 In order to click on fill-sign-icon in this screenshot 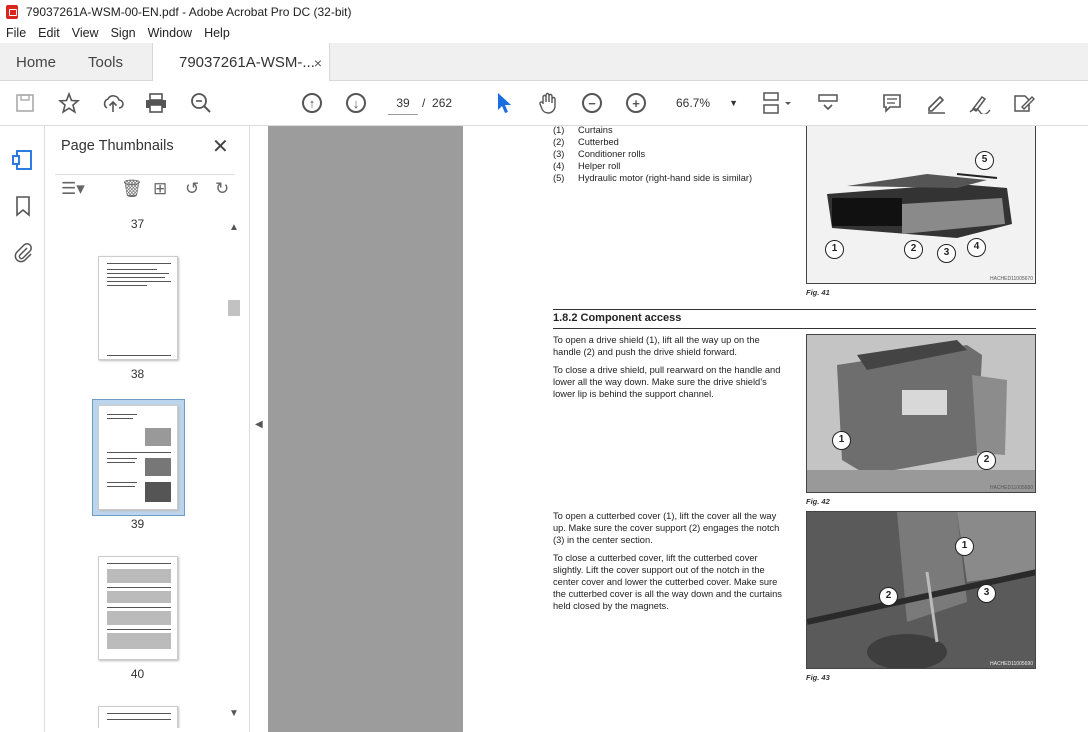, I will do `click(1024, 103)`.